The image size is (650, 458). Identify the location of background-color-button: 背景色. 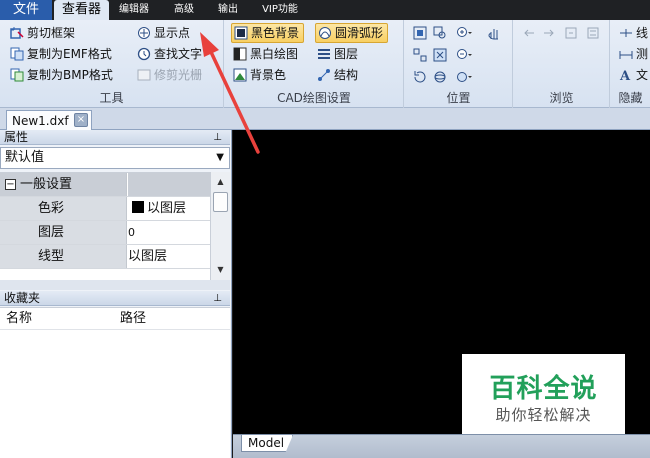
(259, 75).